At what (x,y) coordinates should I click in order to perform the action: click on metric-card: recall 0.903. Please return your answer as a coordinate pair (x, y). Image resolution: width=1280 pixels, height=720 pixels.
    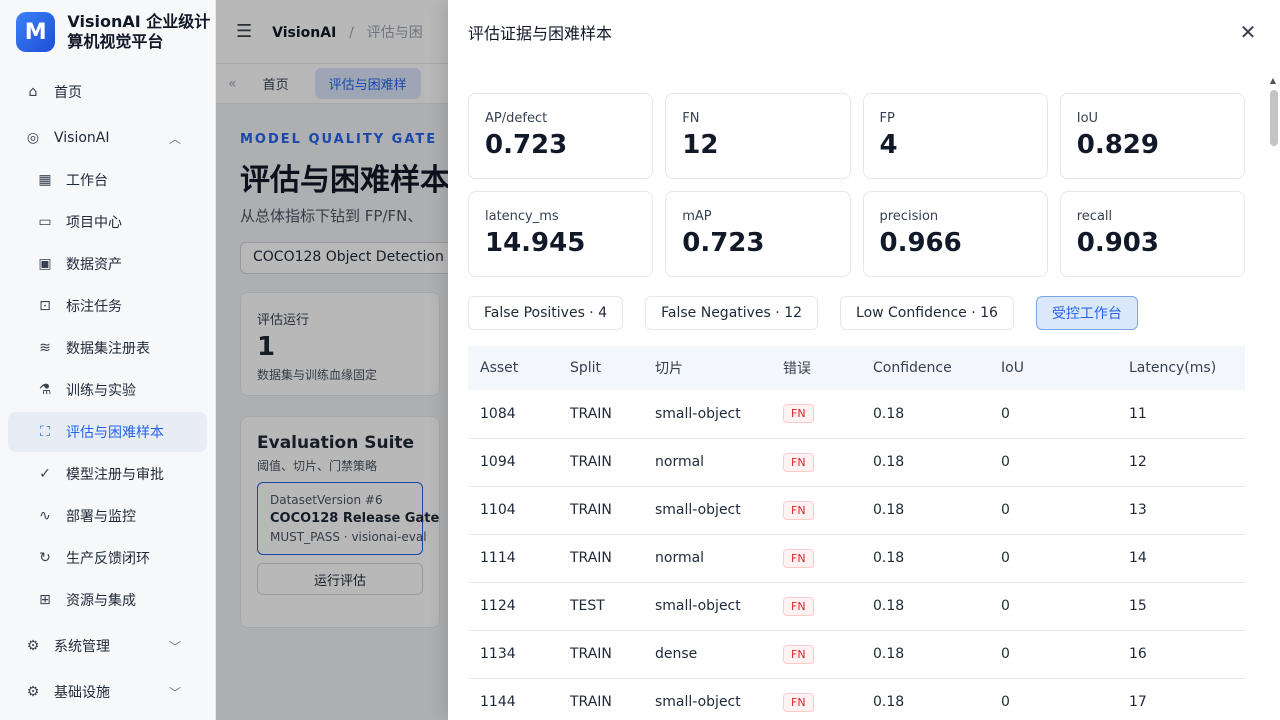
    Looking at the image, I should click on (1152, 234).